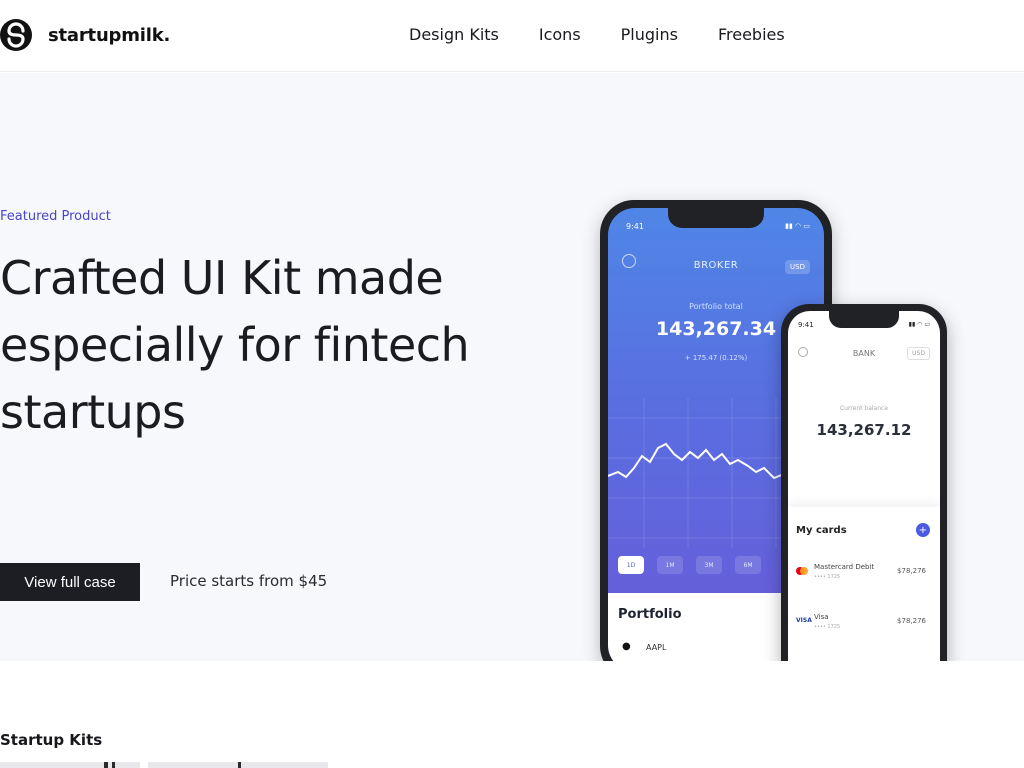 The width and height of the screenshot is (1024, 768). Describe the element at coordinates (650, 614) in the screenshot. I see `portfolio-title: Portfolio` at that location.